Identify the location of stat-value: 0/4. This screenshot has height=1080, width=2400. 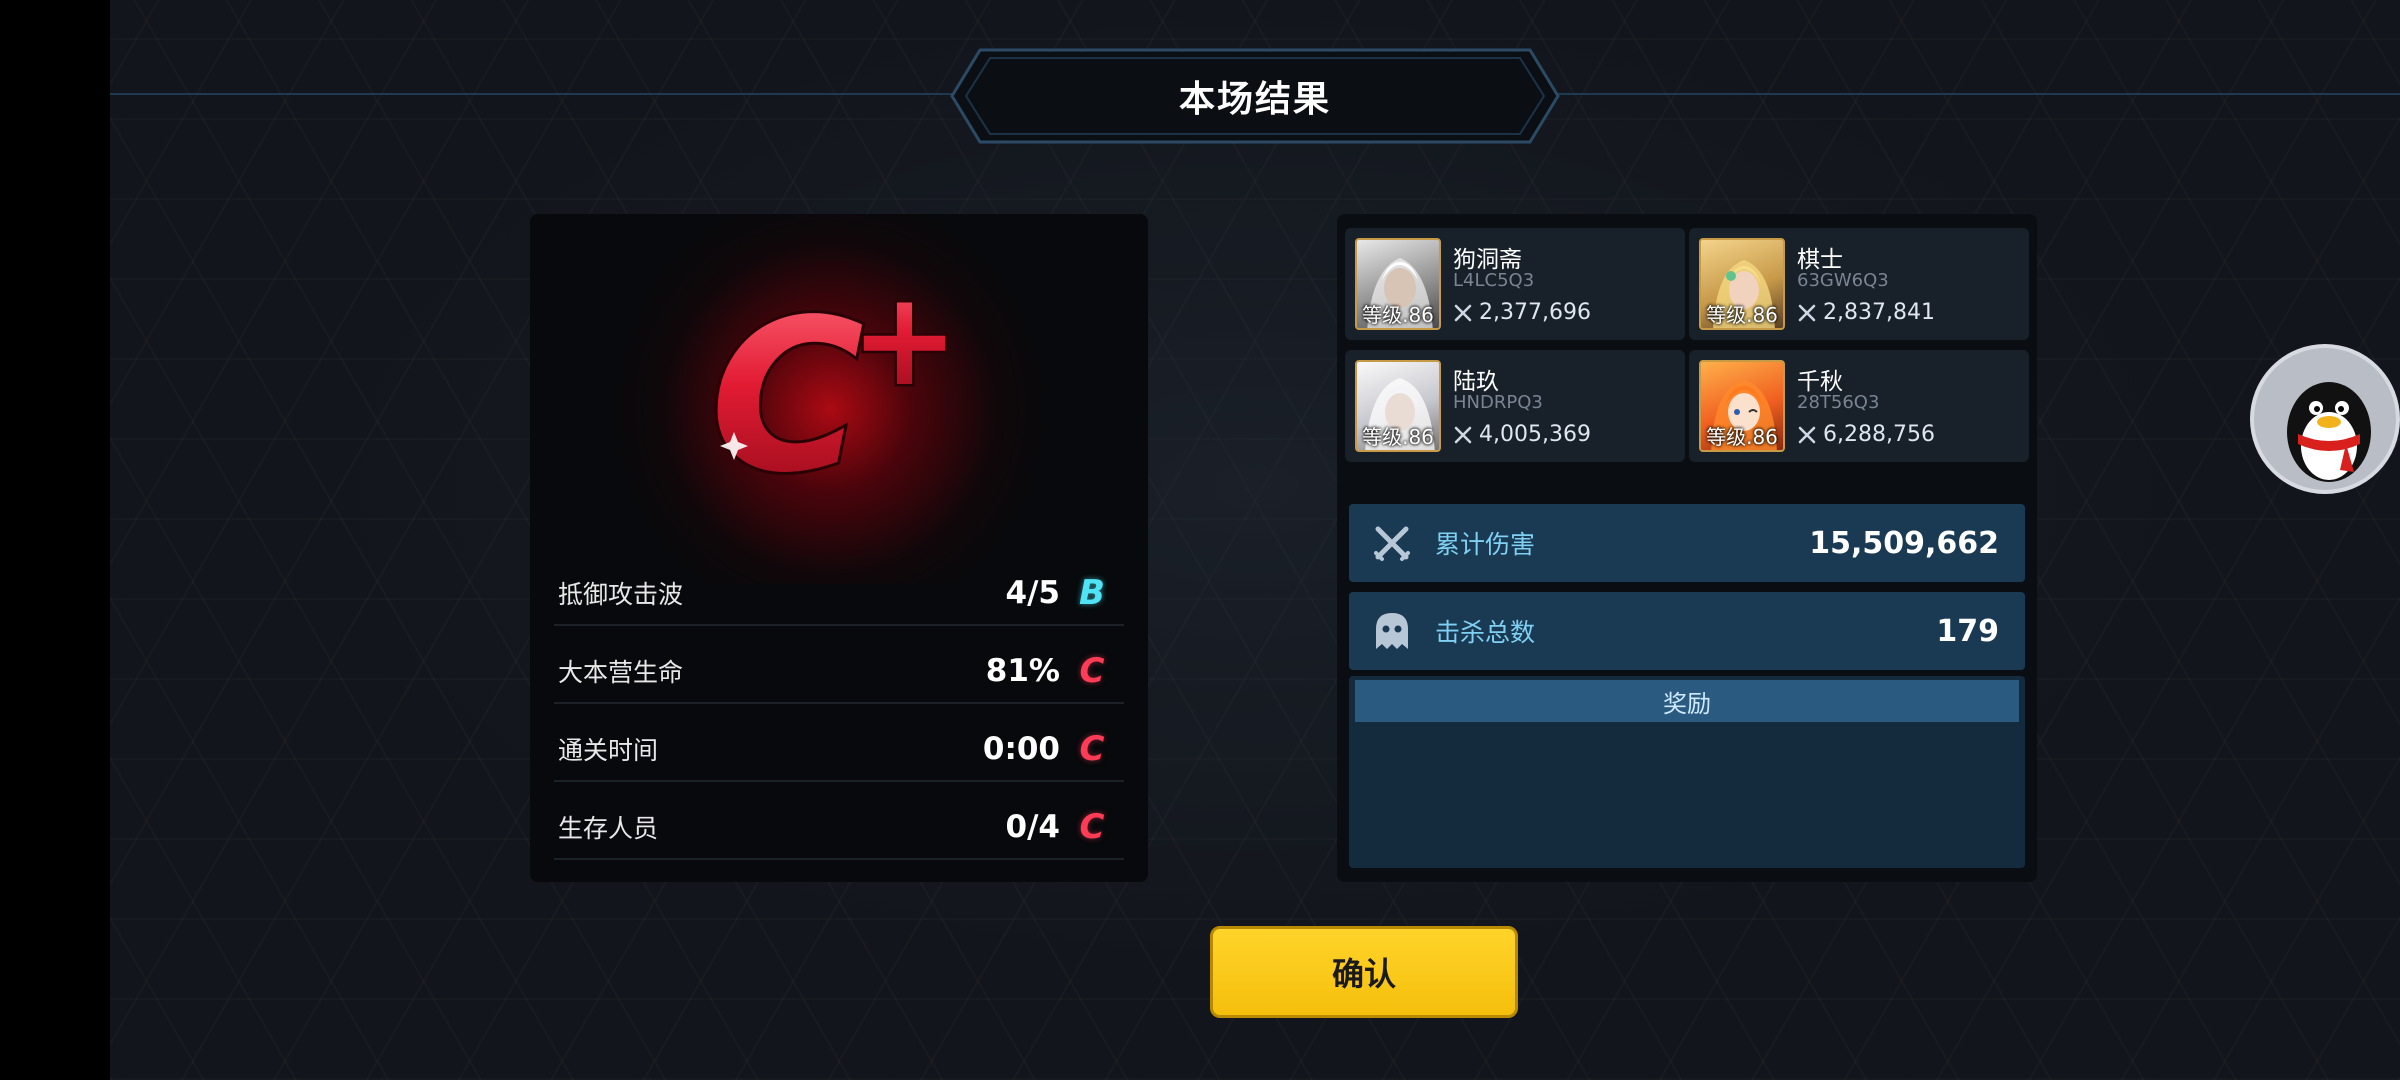
(1032, 827).